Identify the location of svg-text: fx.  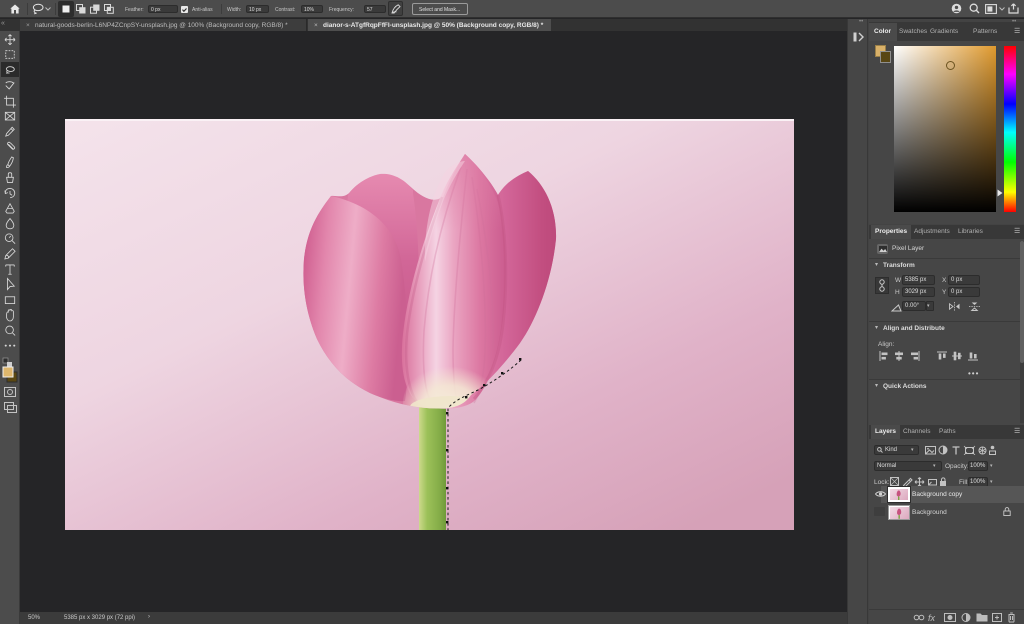
(932, 618).